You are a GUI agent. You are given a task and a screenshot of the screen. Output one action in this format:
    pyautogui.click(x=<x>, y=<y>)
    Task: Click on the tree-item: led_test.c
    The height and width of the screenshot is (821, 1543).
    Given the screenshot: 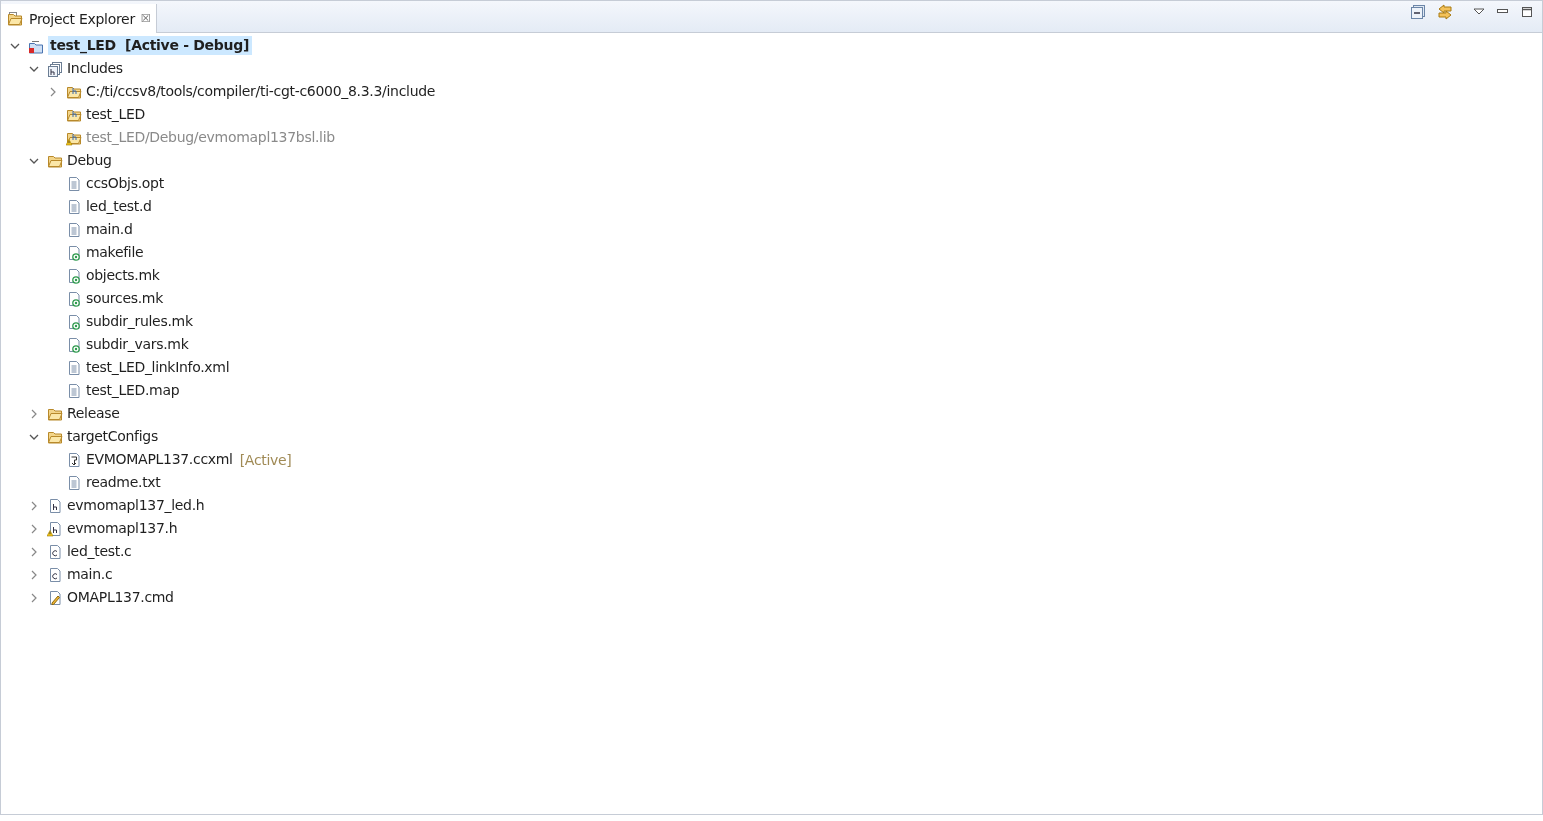 What is the action you would take?
    pyautogui.click(x=101, y=551)
    